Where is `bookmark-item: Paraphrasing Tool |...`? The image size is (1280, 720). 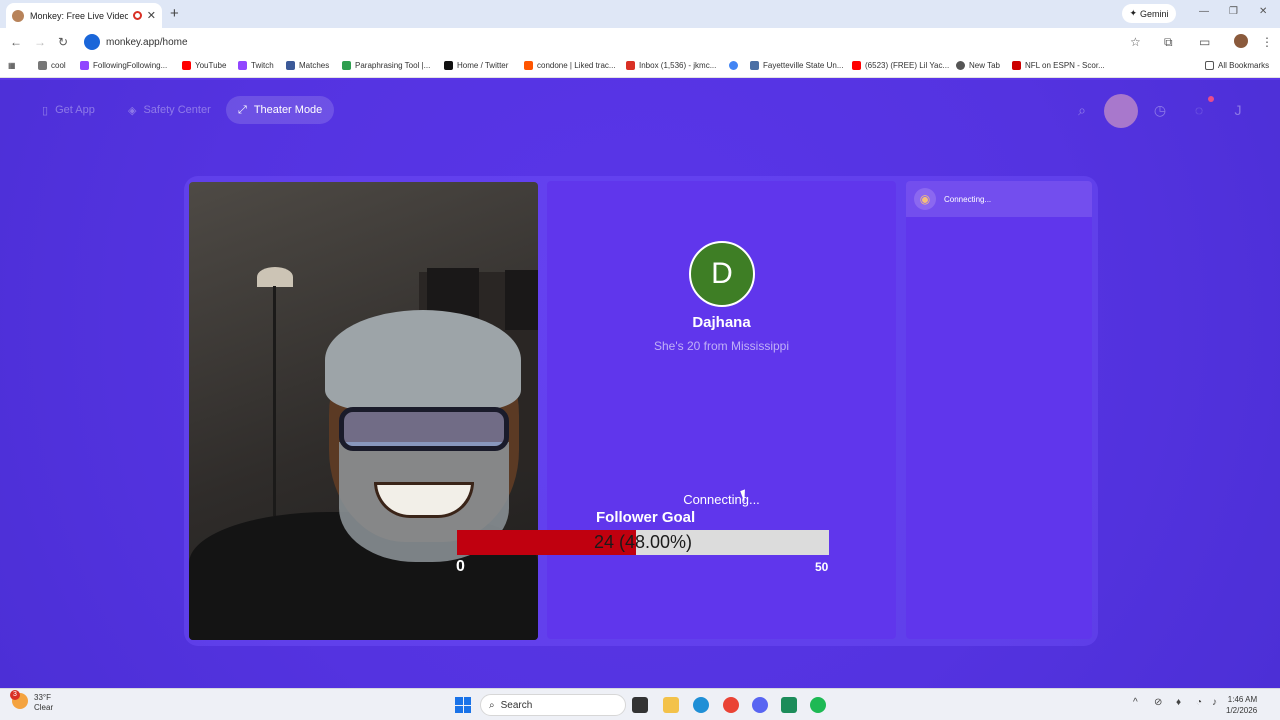 bookmark-item: Paraphrasing Tool |... is located at coordinates (386, 65).